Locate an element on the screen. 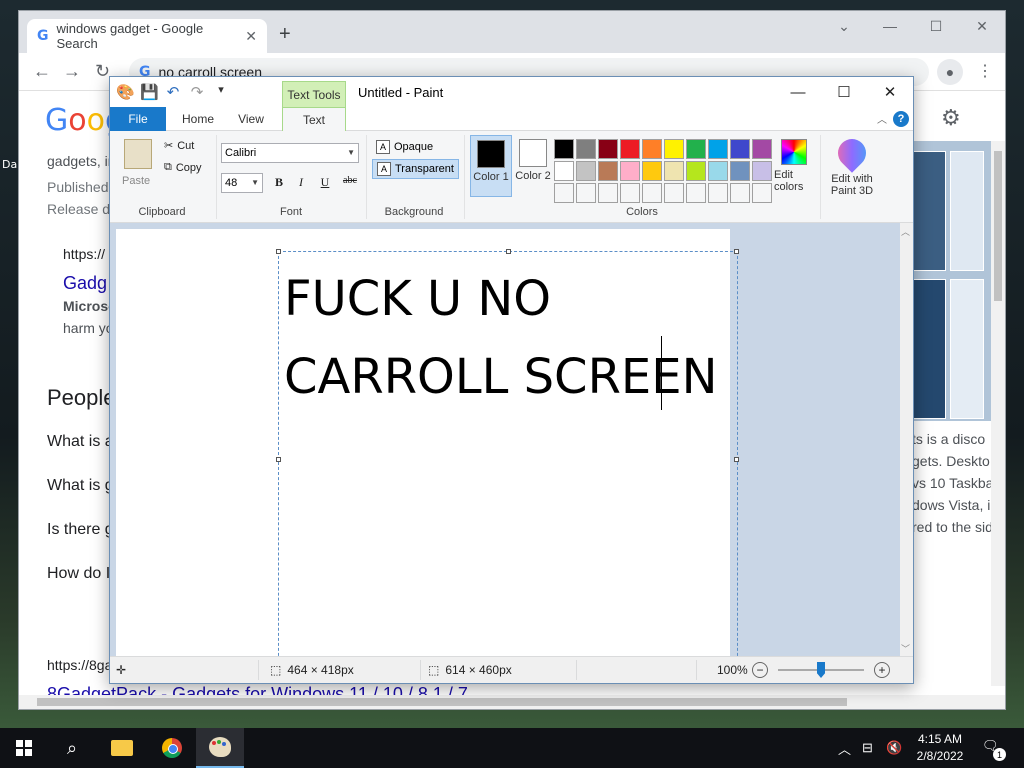 The width and height of the screenshot is (1024, 768). image-thumbnails is located at coordinates (952, 281).